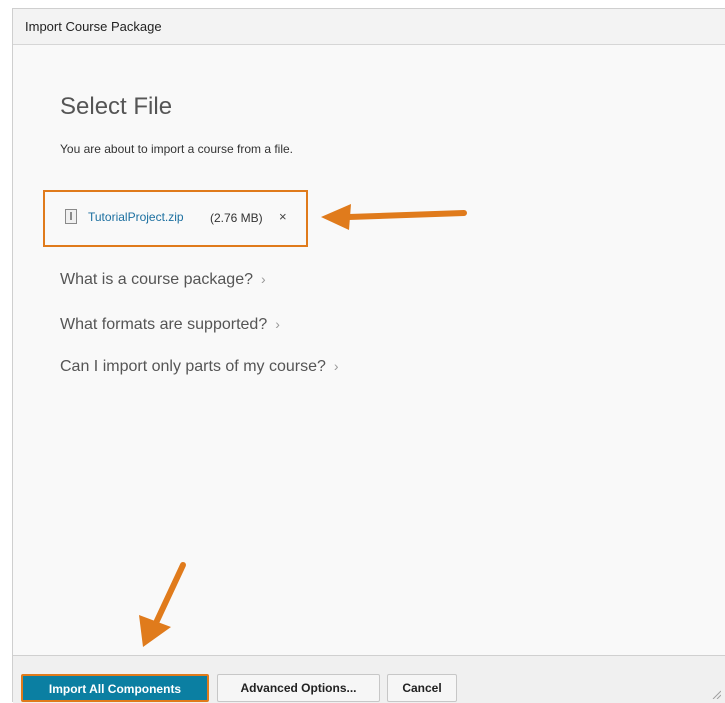  I want to click on import-all-components-button: Import All Components, so click(115, 688).